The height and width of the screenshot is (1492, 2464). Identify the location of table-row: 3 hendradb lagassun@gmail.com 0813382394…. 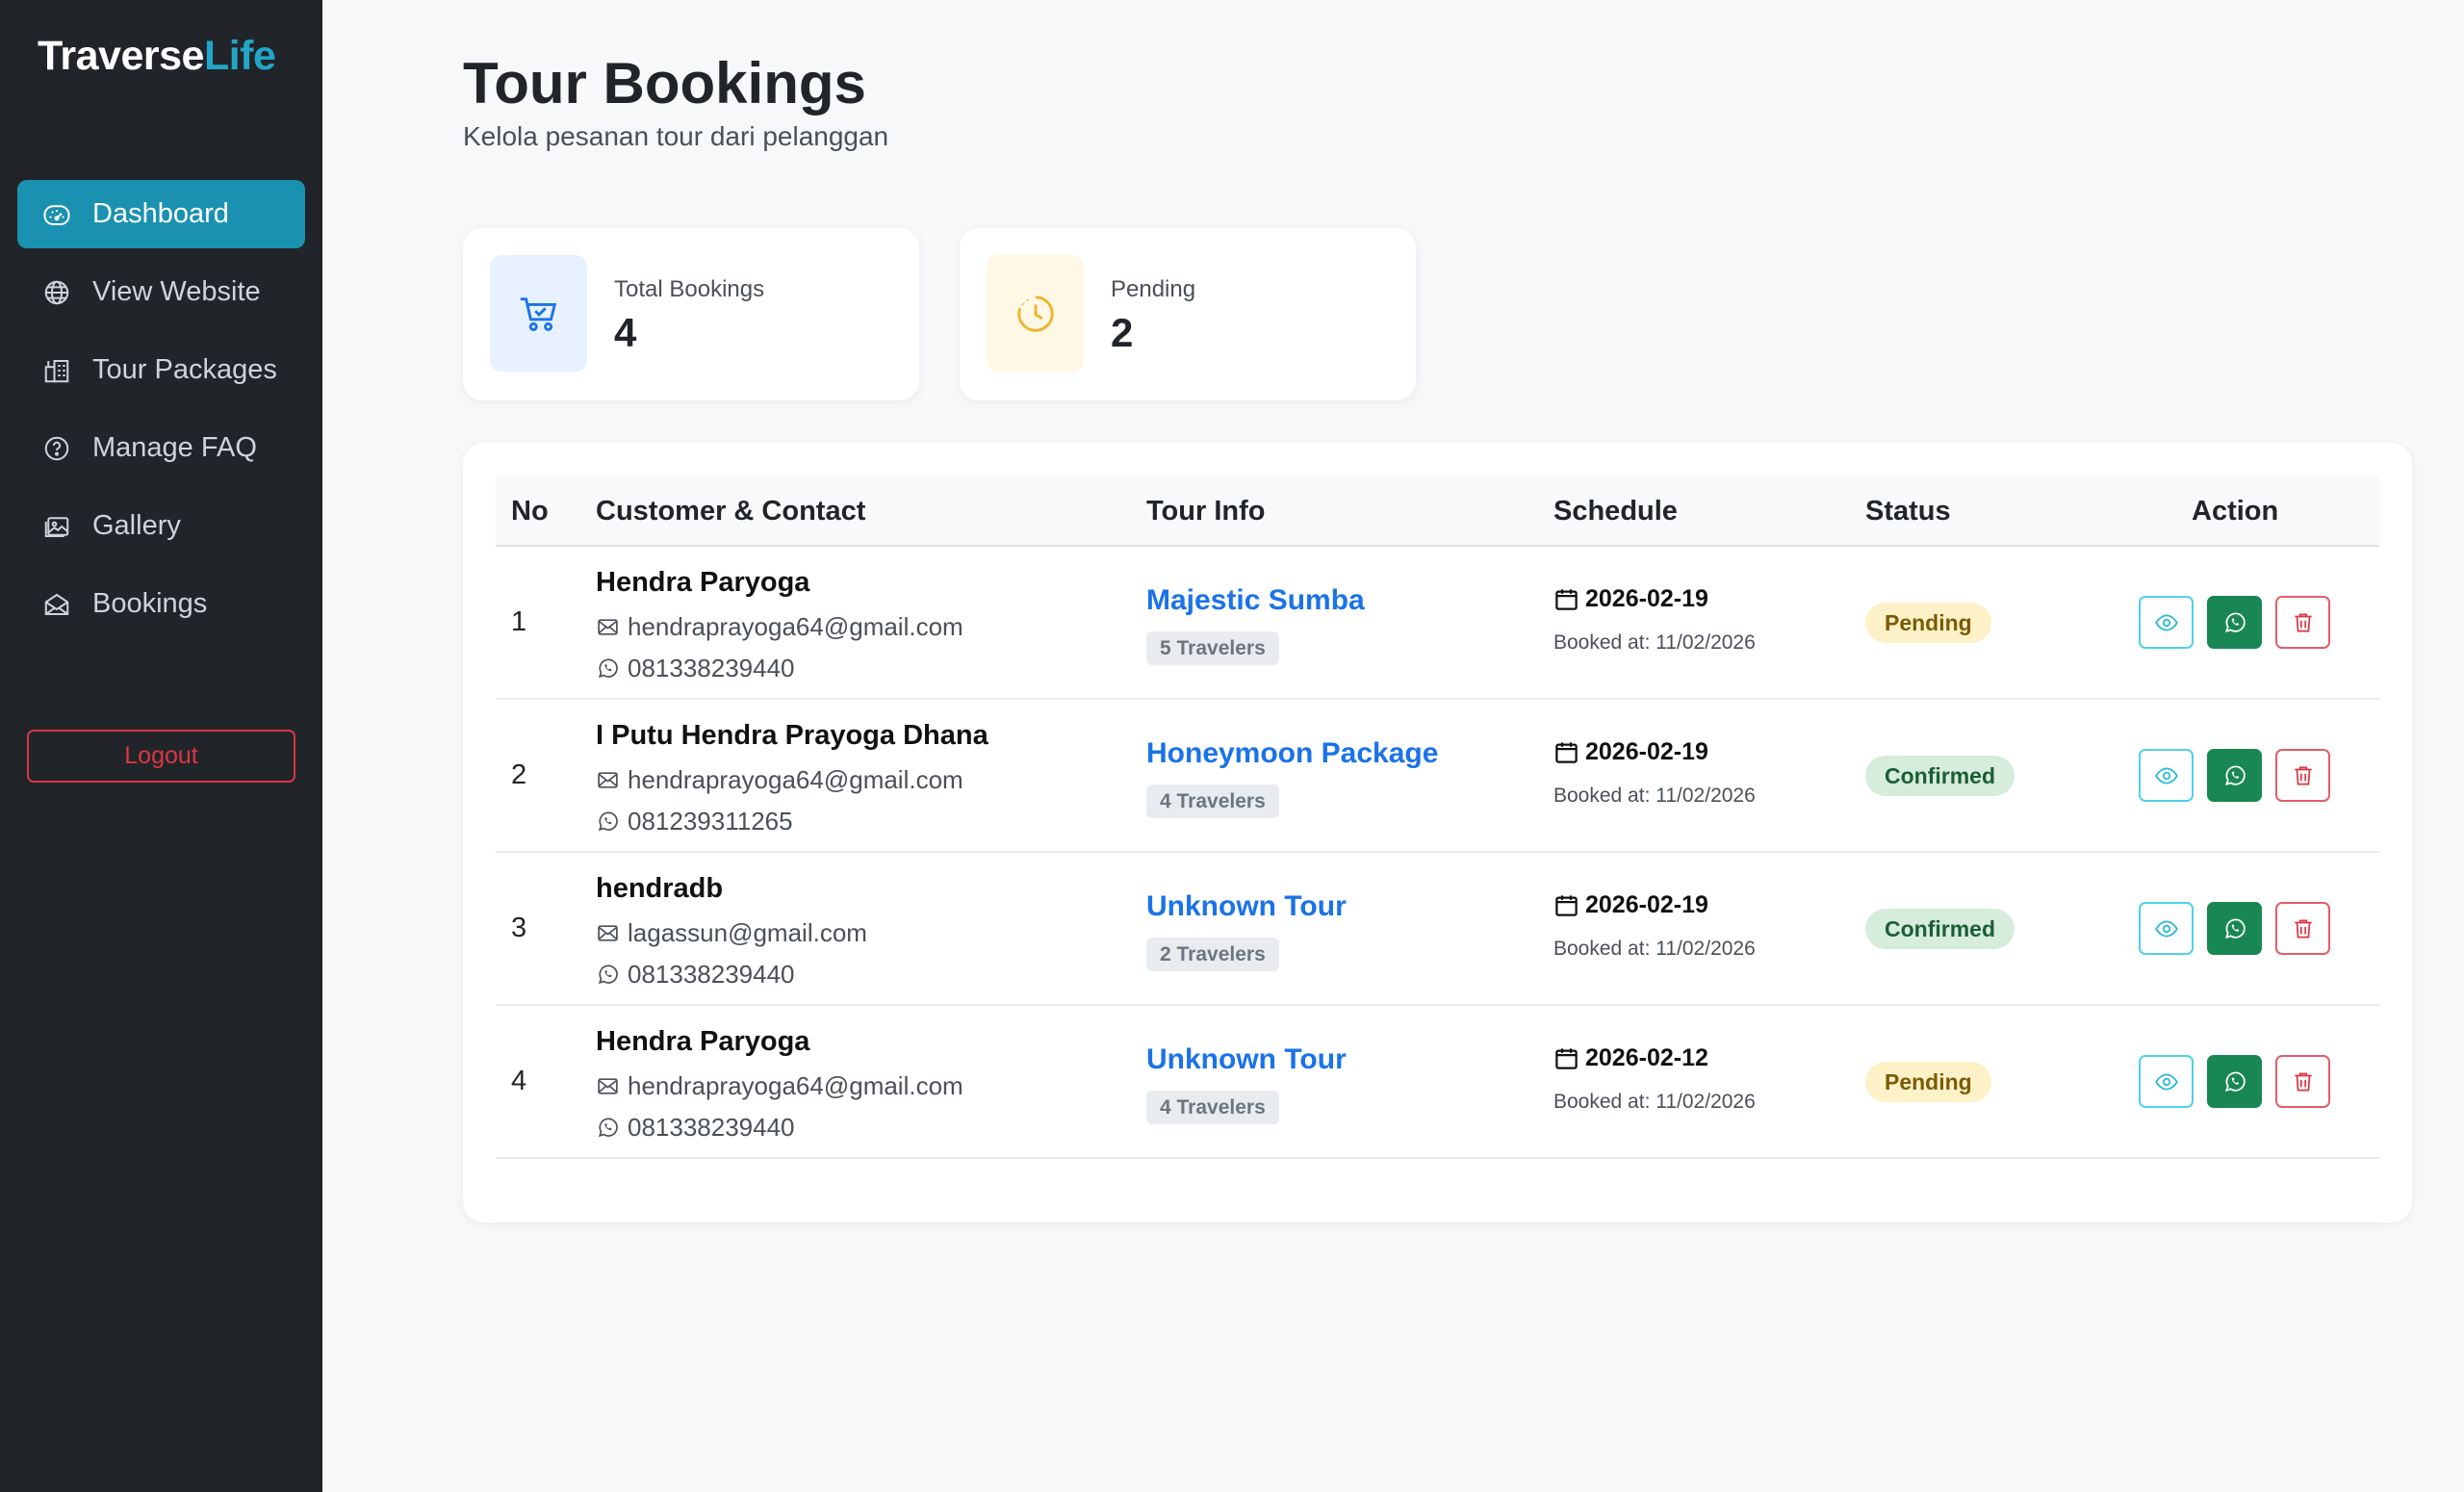
(1437, 929).